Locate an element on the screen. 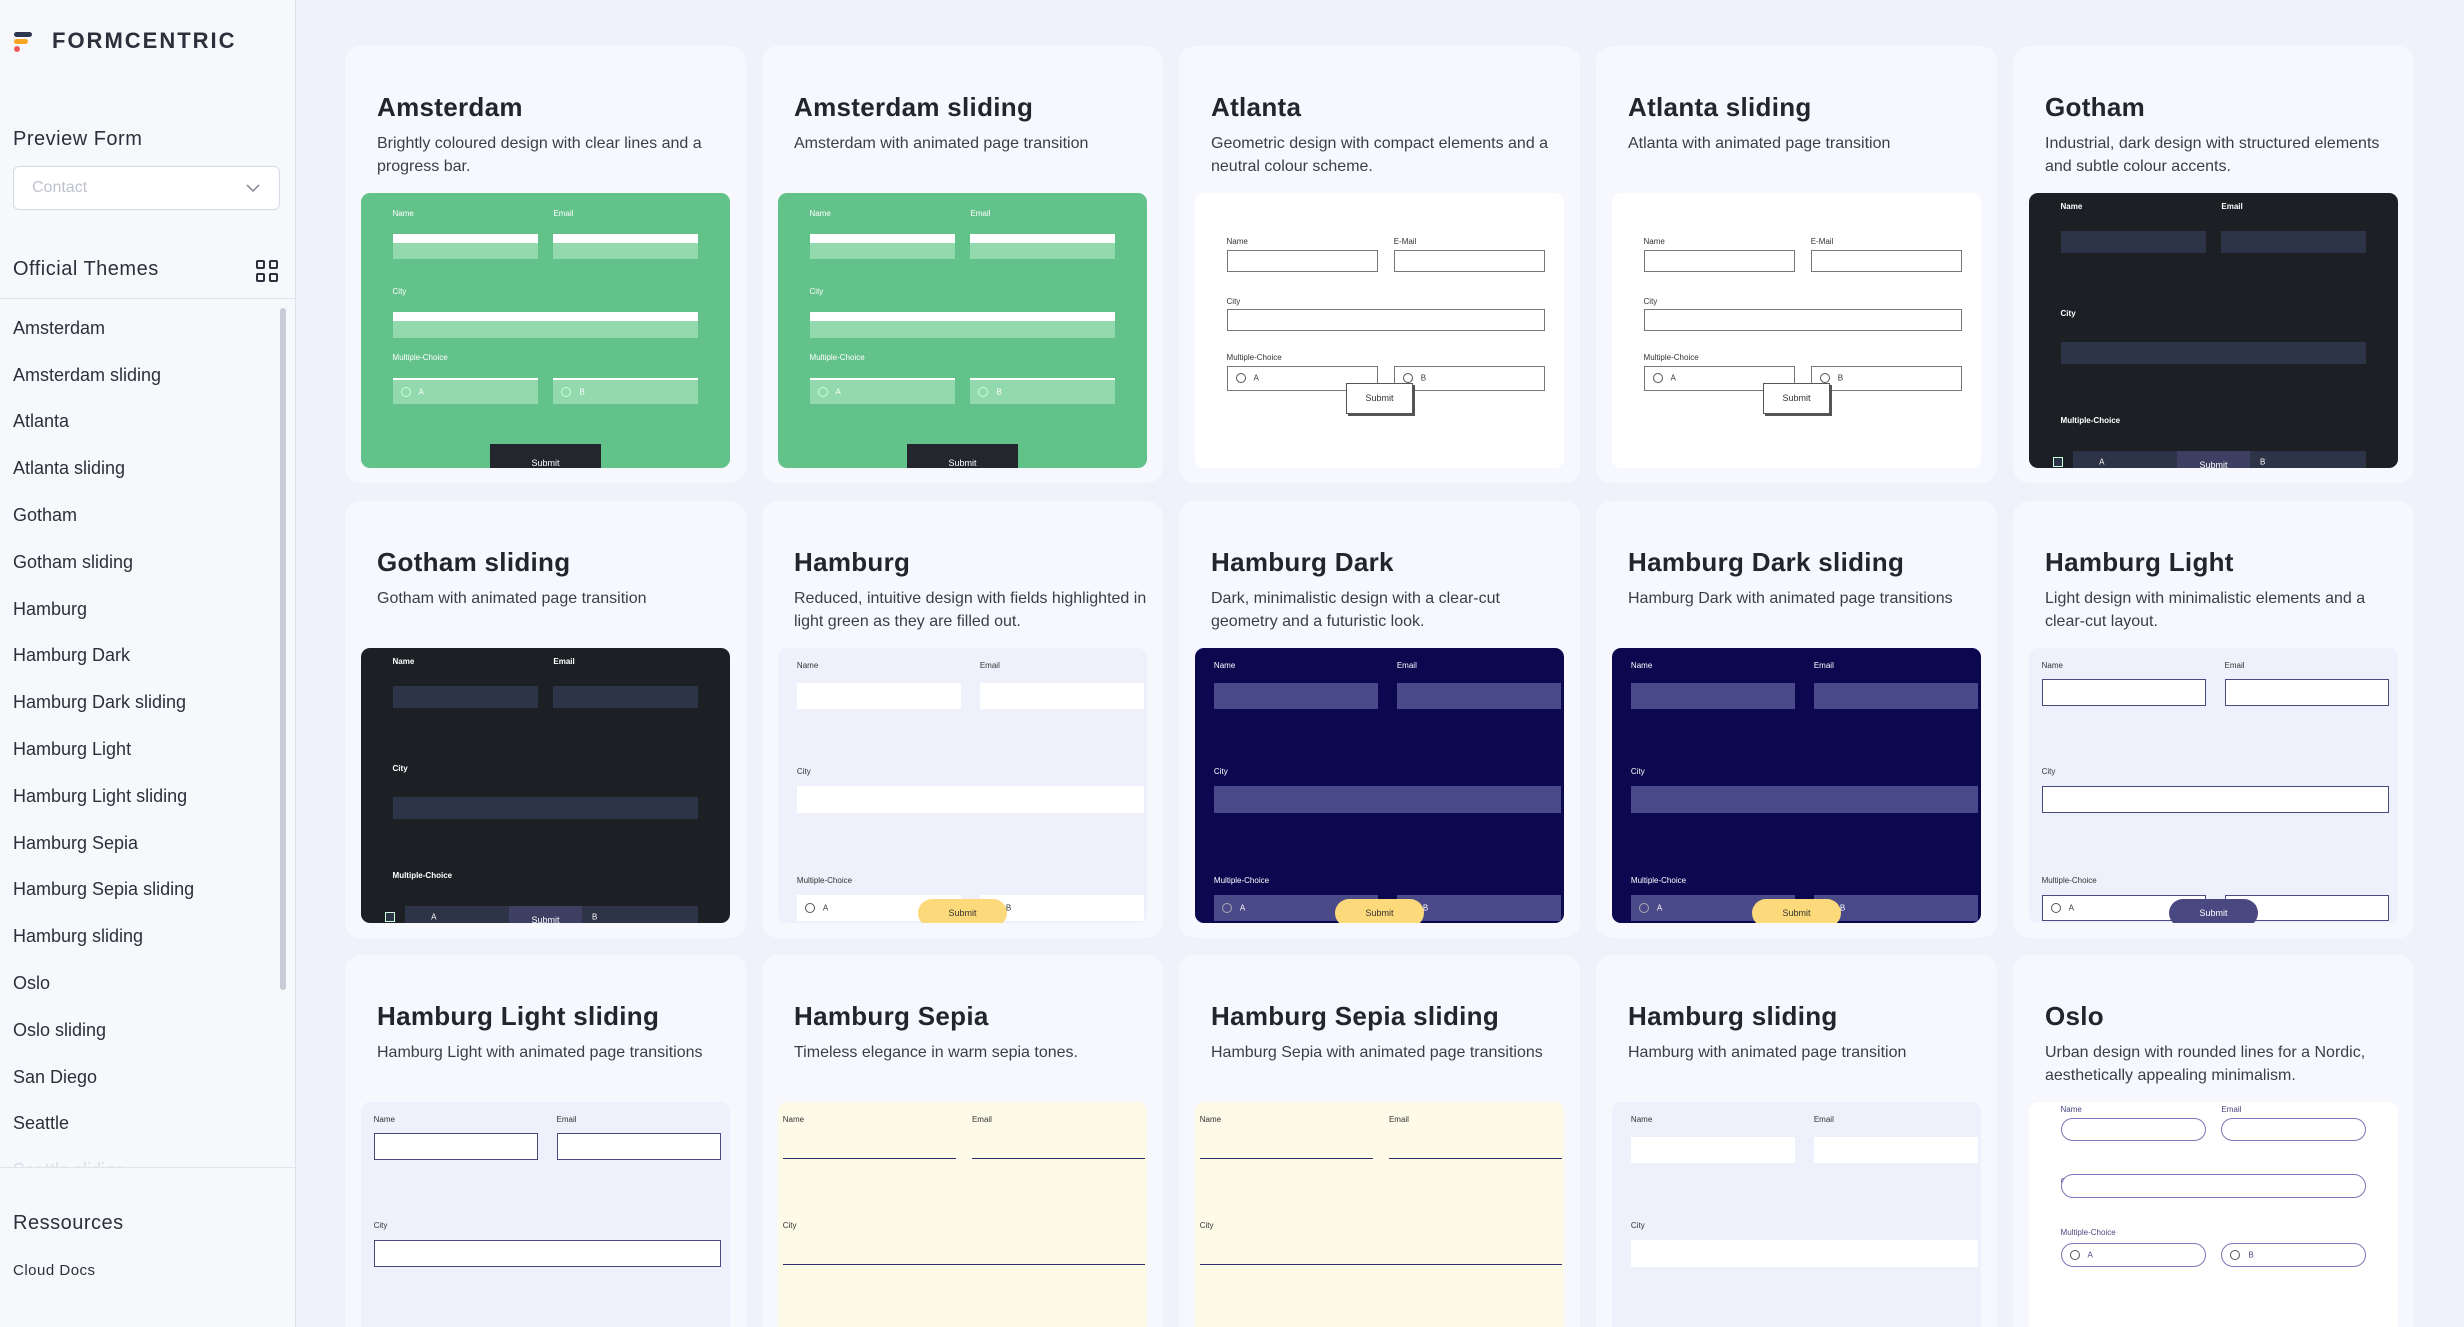  theme-list-item: Oslo is located at coordinates (140, 983).